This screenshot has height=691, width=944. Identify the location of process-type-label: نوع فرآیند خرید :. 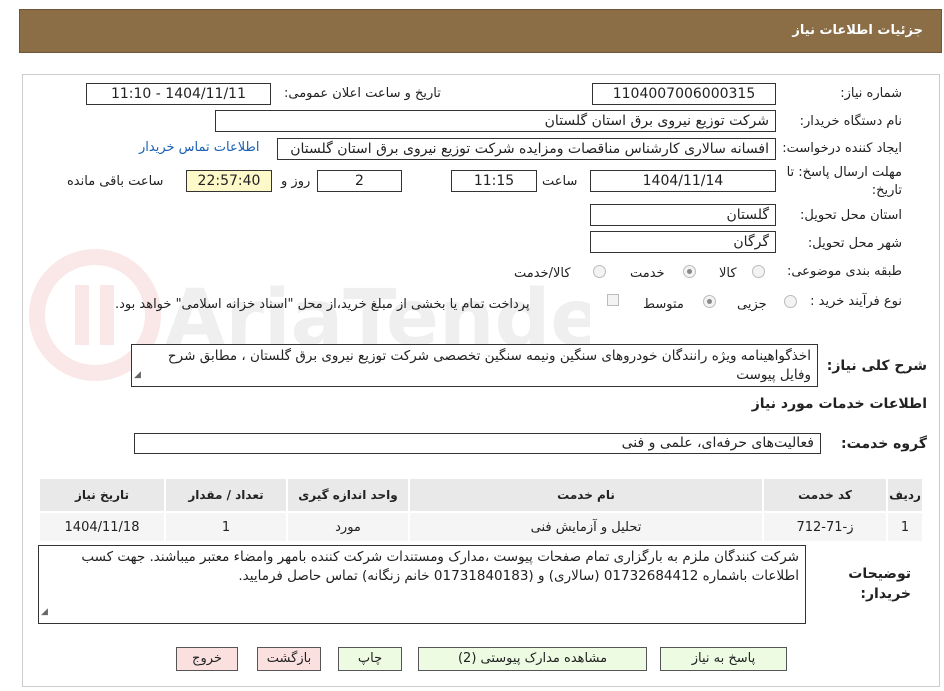
(856, 301).